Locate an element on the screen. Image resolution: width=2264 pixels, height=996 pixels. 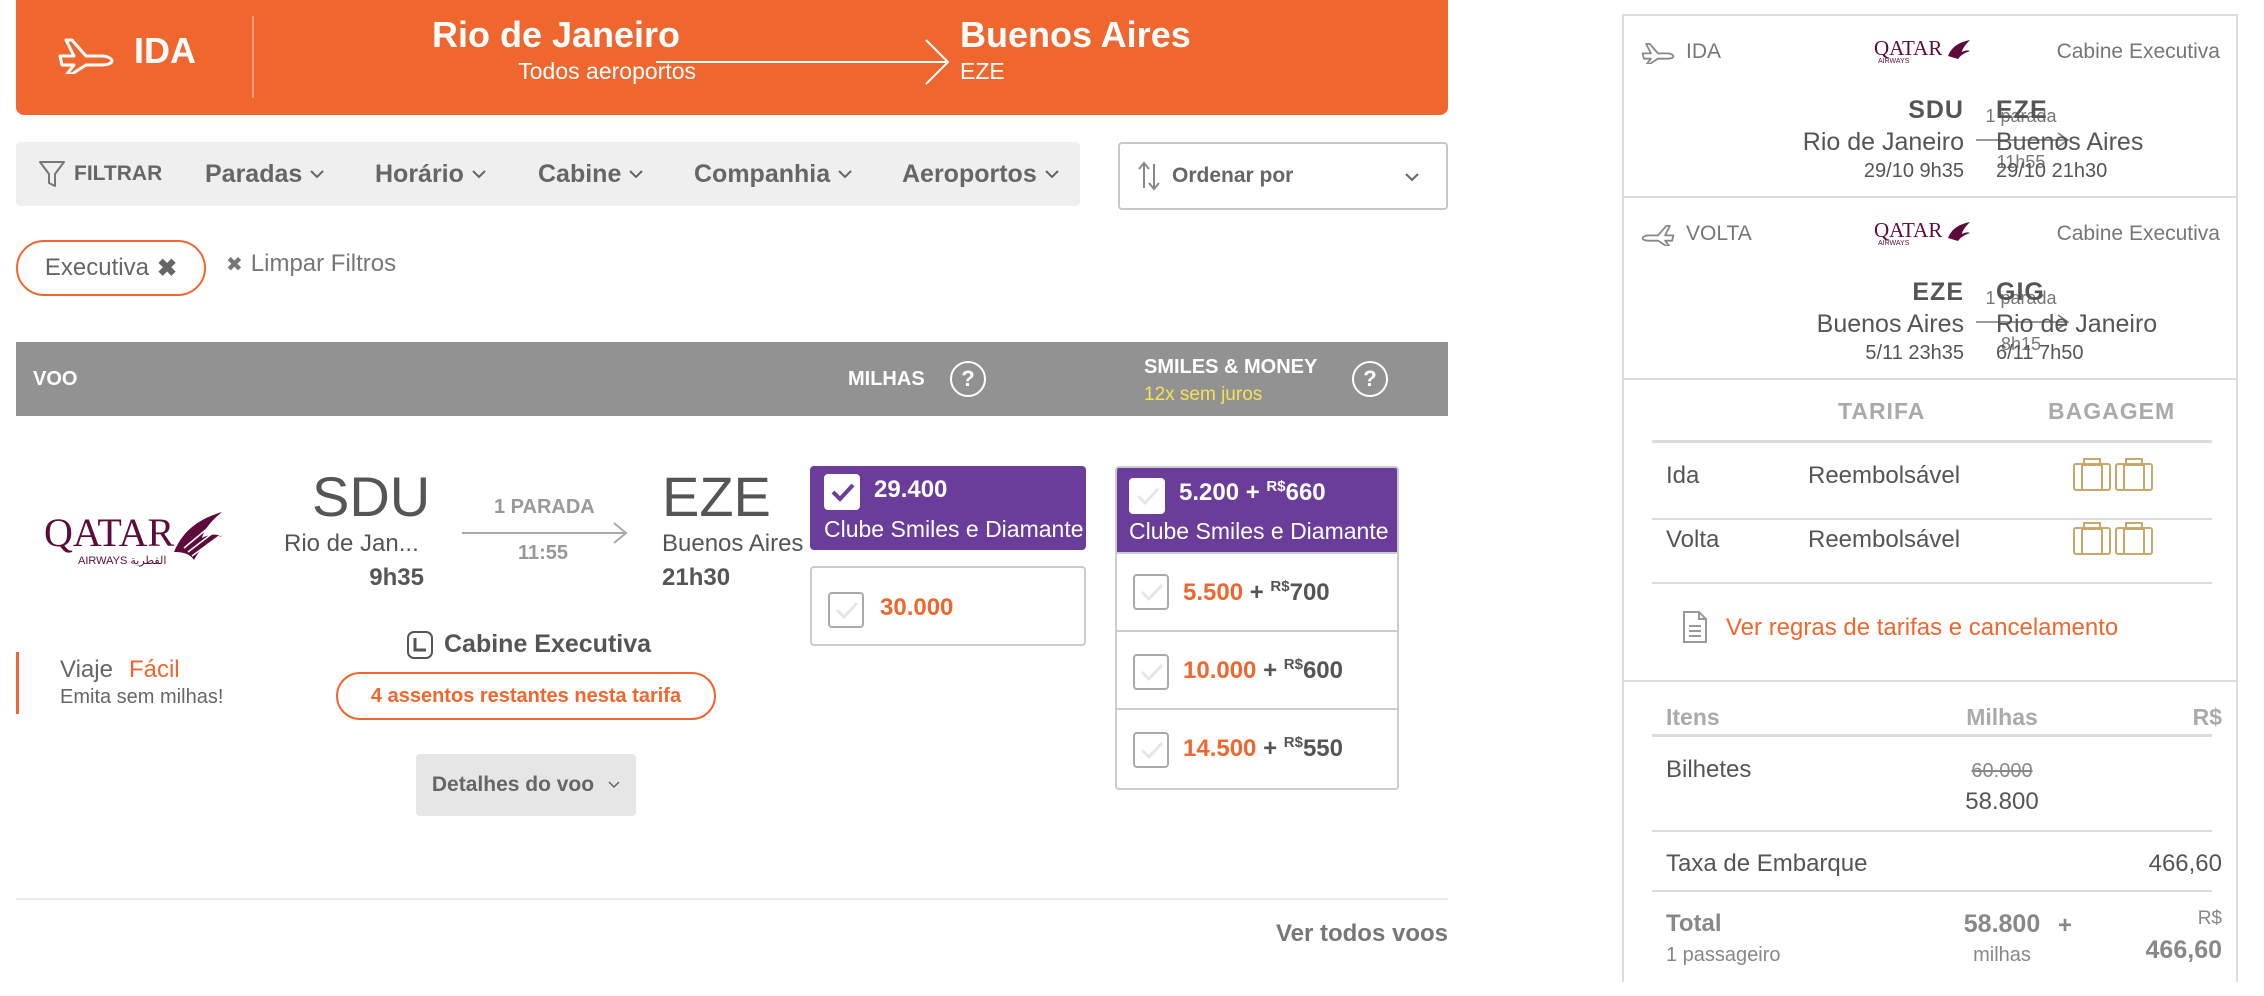
stops-label: 1 PARADA is located at coordinates (544, 507).